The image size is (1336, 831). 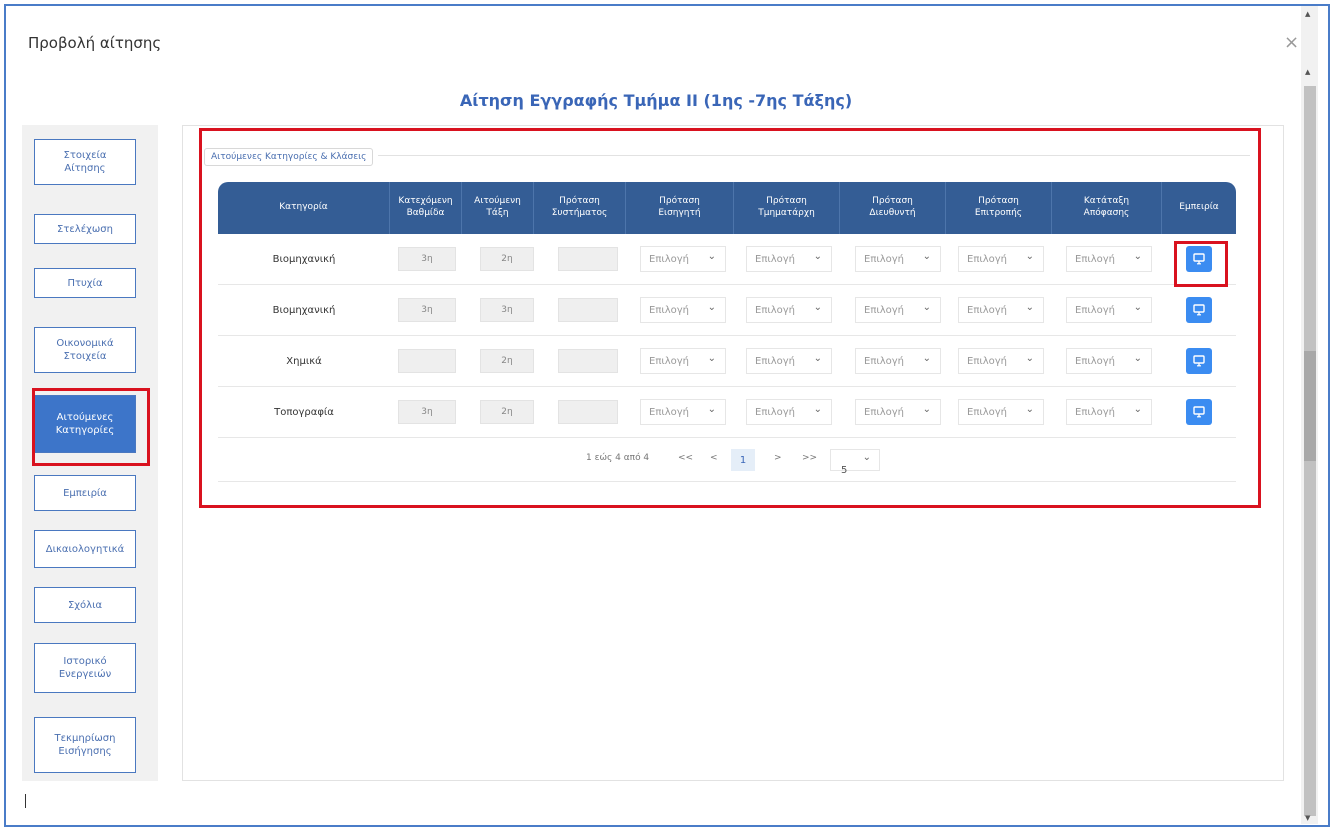 I want to click on sidebar-item-experience: Εμπειρία, so click(x=85, y=493).